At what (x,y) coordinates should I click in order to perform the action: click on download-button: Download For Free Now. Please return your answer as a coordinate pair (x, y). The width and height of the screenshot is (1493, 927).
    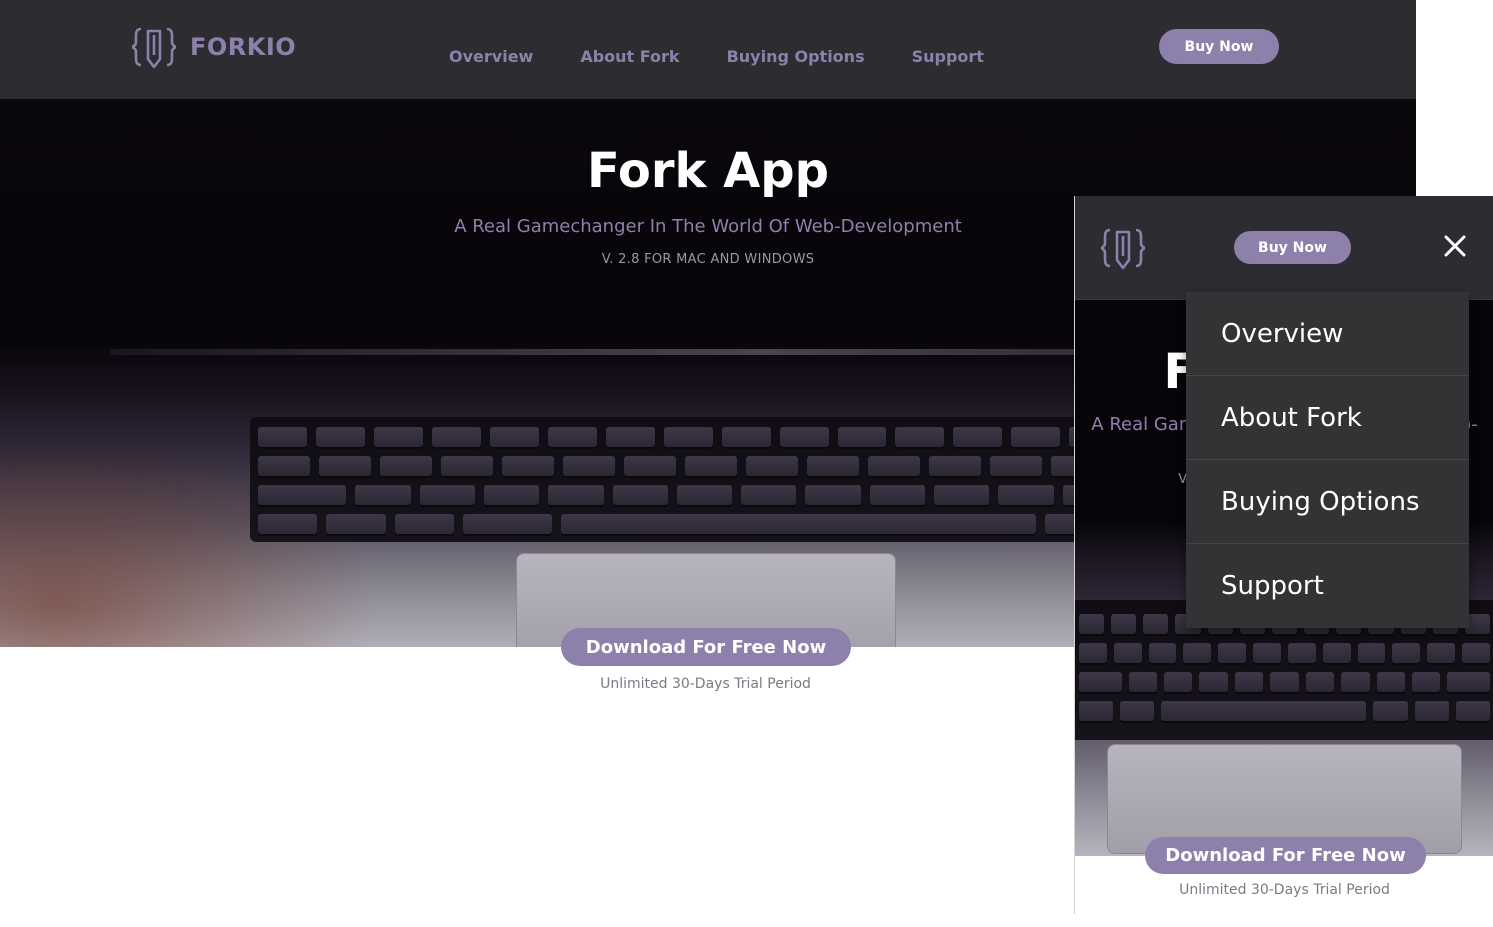
    Looking at the image, I should click on (706, 647).